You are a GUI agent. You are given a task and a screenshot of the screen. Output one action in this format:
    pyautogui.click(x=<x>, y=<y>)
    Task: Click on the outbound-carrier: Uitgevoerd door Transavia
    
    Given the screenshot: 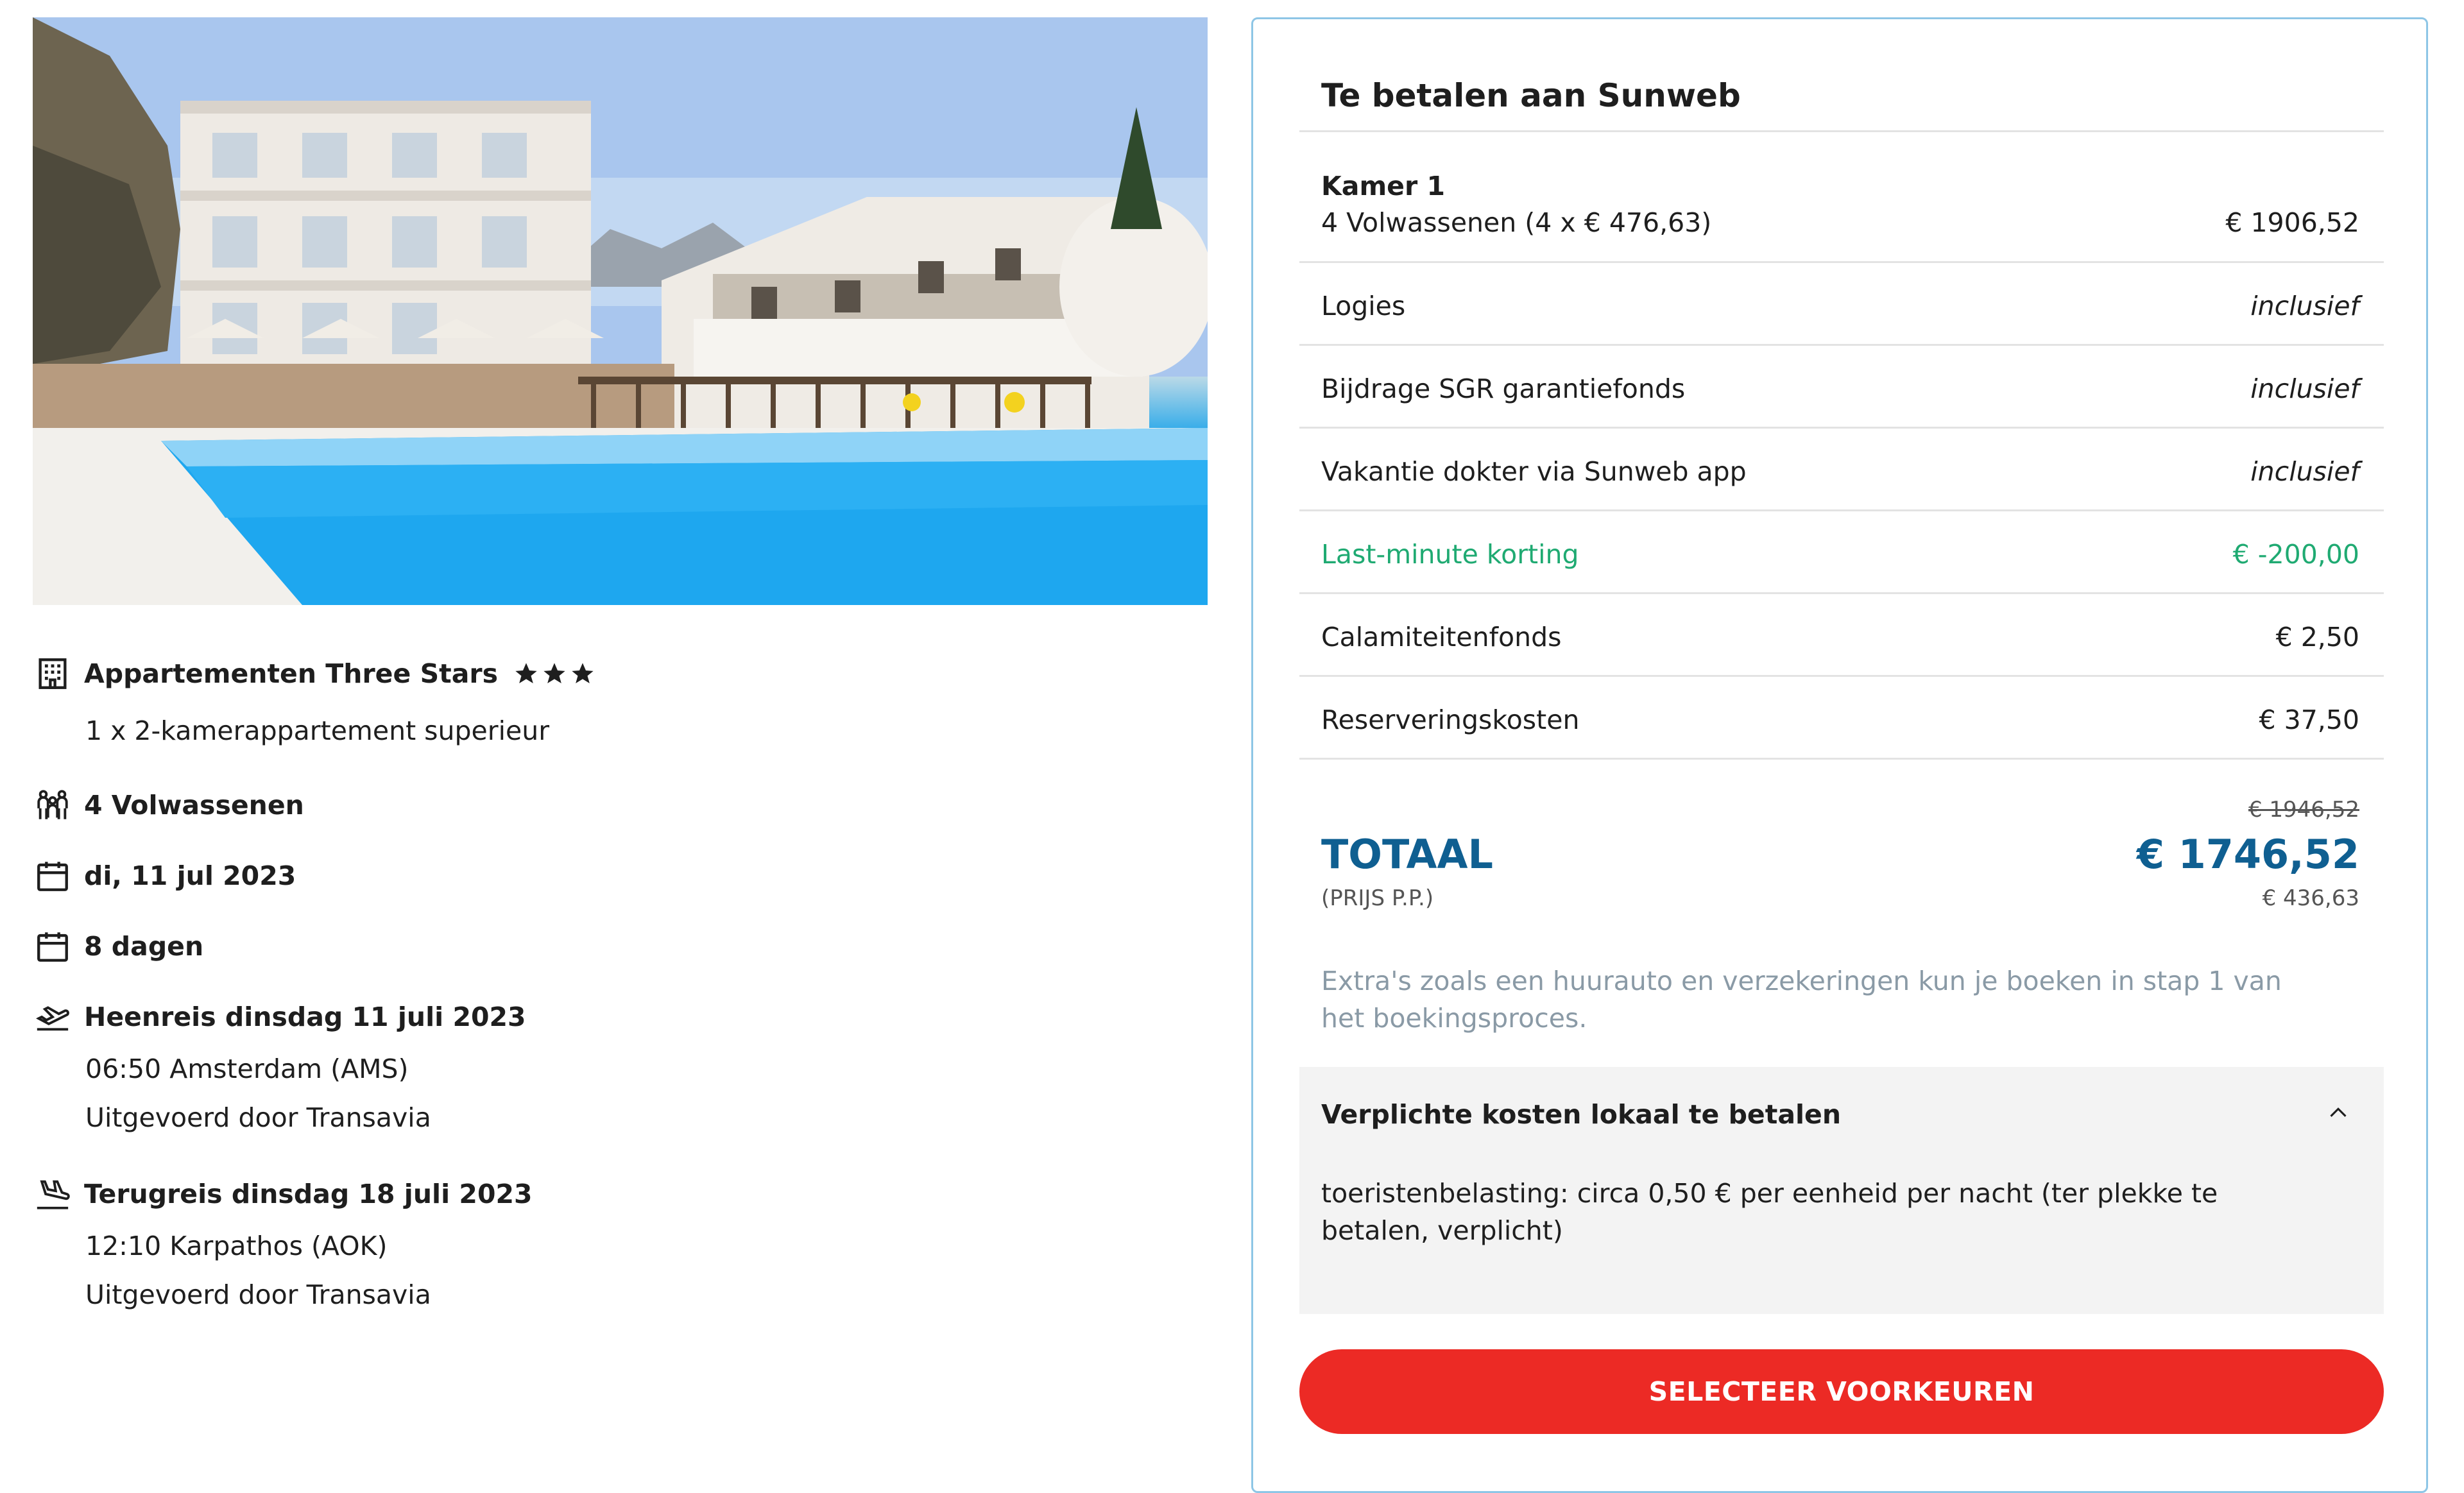 What is the action you would take?
    pyautogui.click(x=258, y=1117)
    